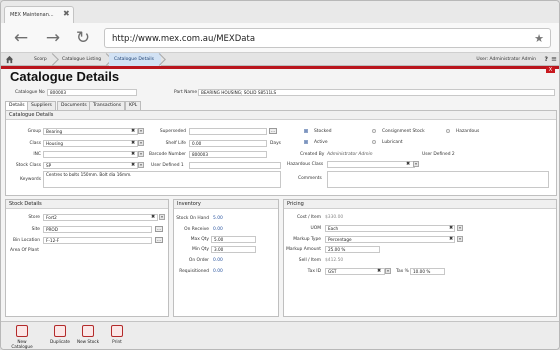 The width and height of the screenshot is (560, 350). Describe the element at coordinates (172, 131) in the screenshot. I see `superseded-label: Superseded` at that location.